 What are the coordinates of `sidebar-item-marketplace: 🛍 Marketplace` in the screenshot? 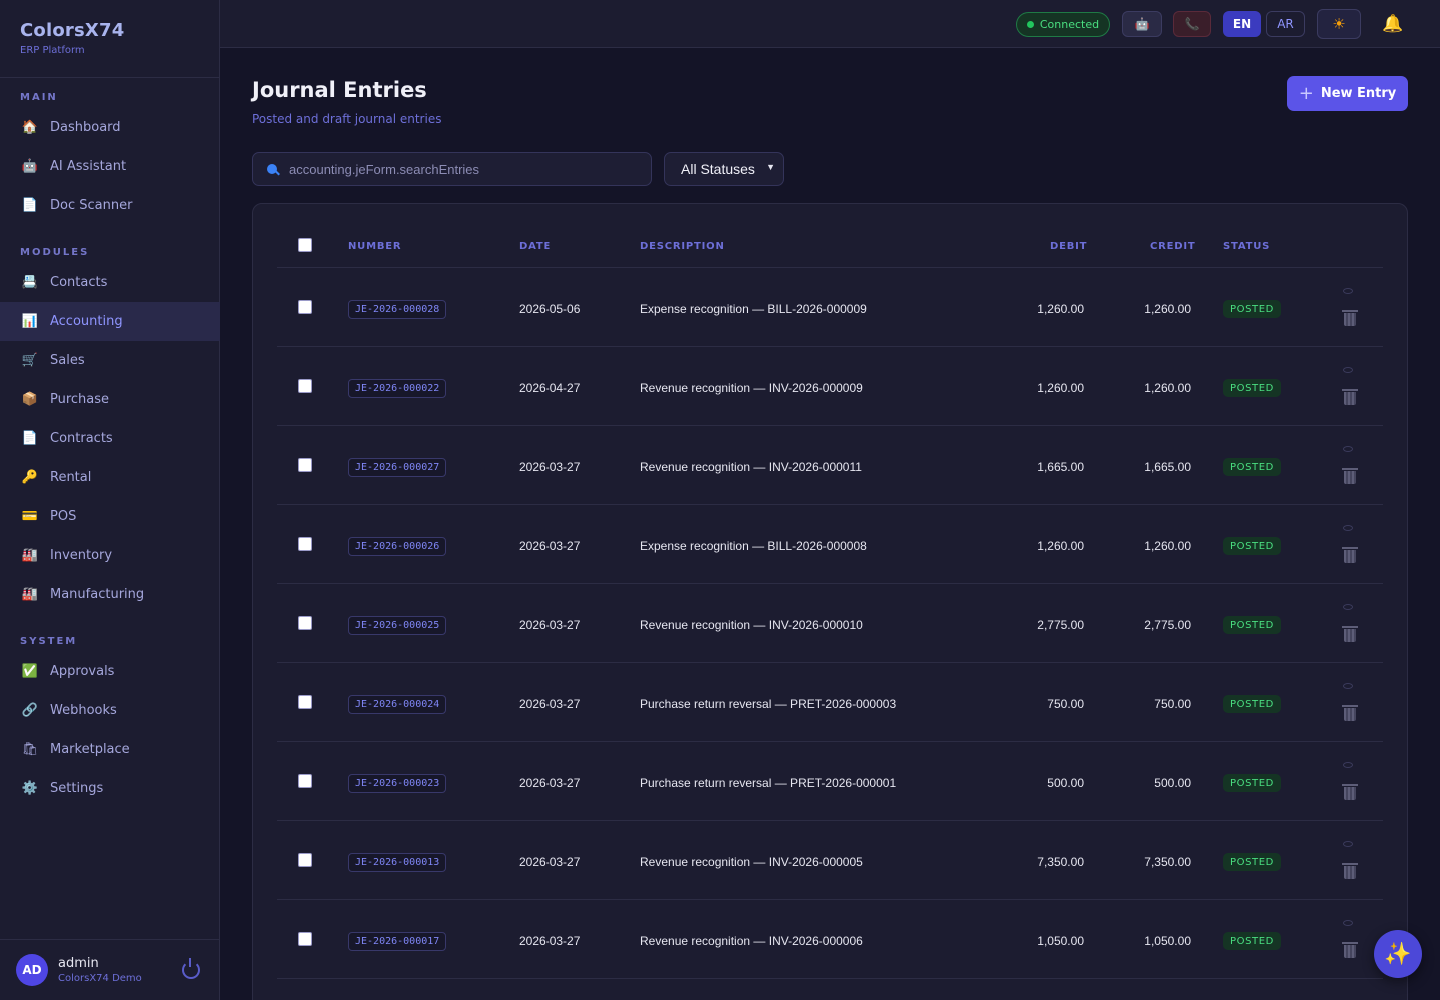 It's located at (110, 749).